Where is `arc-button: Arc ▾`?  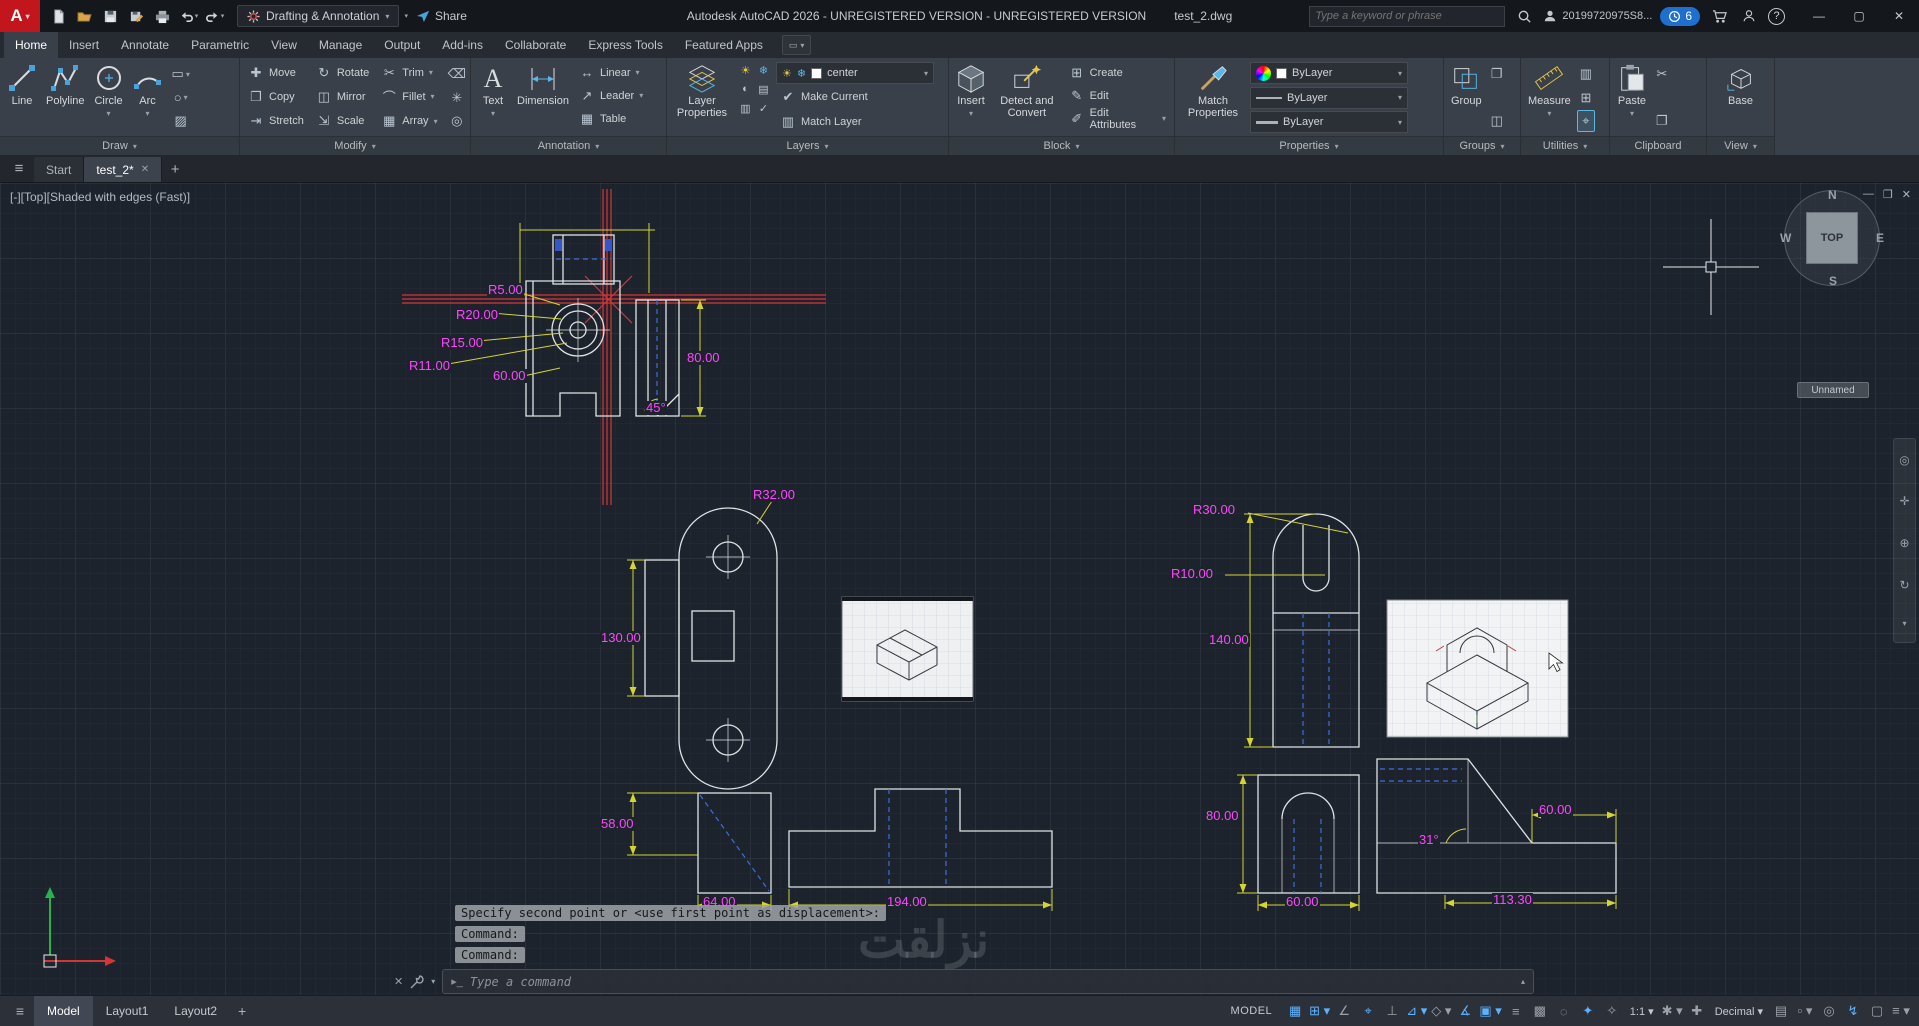
arc-button: Arc ▾ is located at coordinates (148, 97).